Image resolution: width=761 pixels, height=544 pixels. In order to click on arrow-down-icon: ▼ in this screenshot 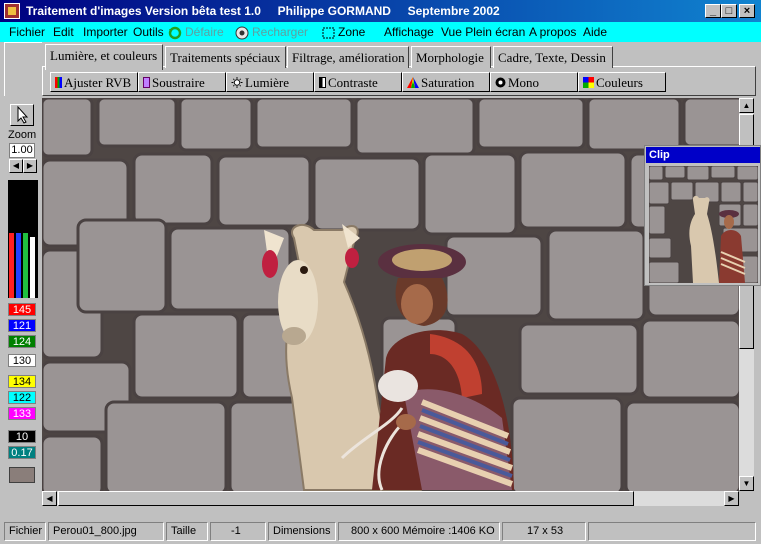, I will do `click(746, 483)`.